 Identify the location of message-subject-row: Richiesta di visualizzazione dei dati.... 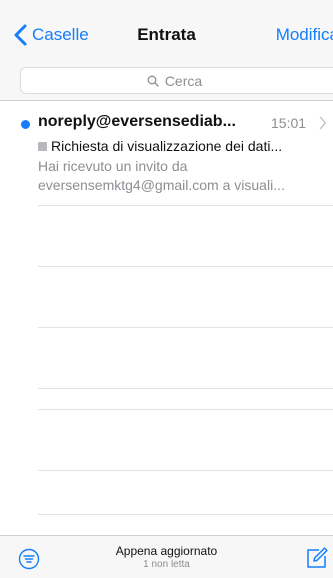
(185, 146).